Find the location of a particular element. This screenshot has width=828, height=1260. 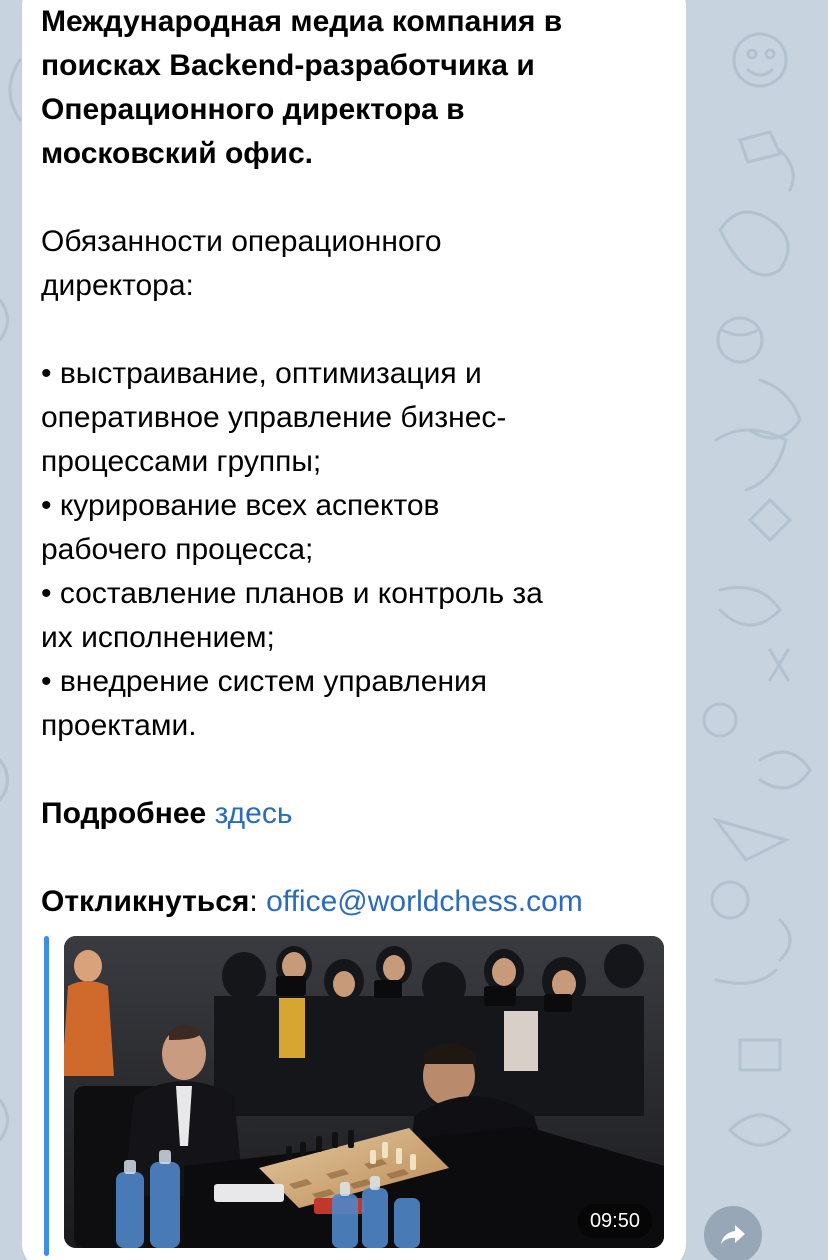

share-button is located at coordinates (733, 1233).